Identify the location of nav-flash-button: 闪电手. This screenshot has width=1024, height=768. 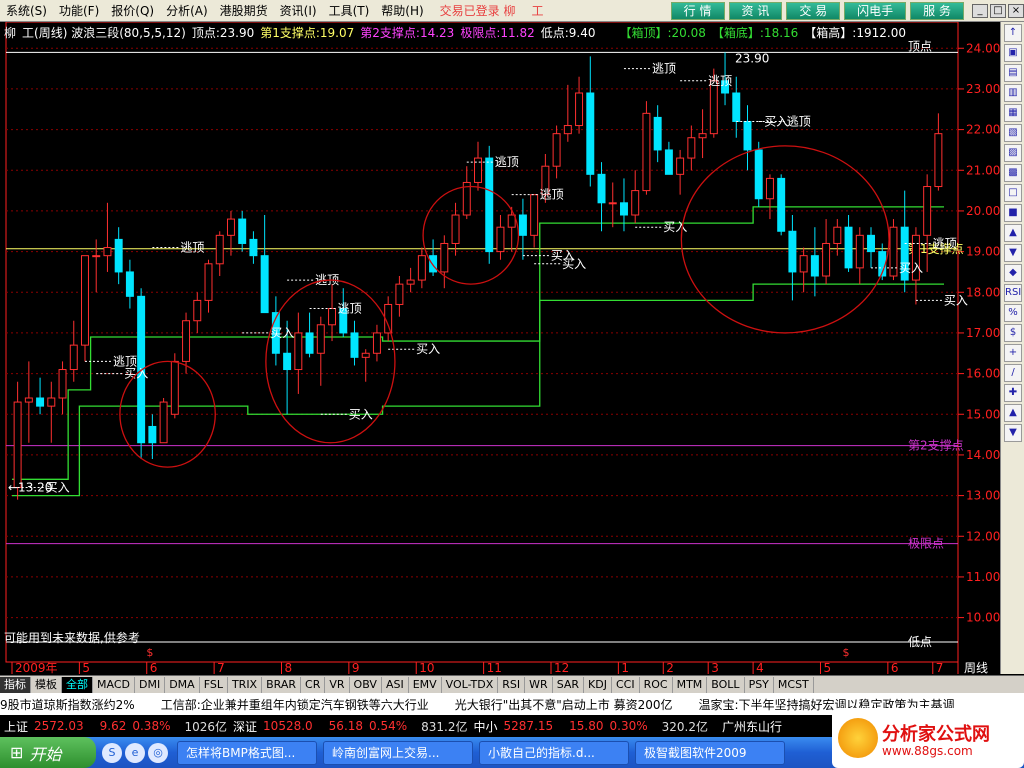
(875, 10).